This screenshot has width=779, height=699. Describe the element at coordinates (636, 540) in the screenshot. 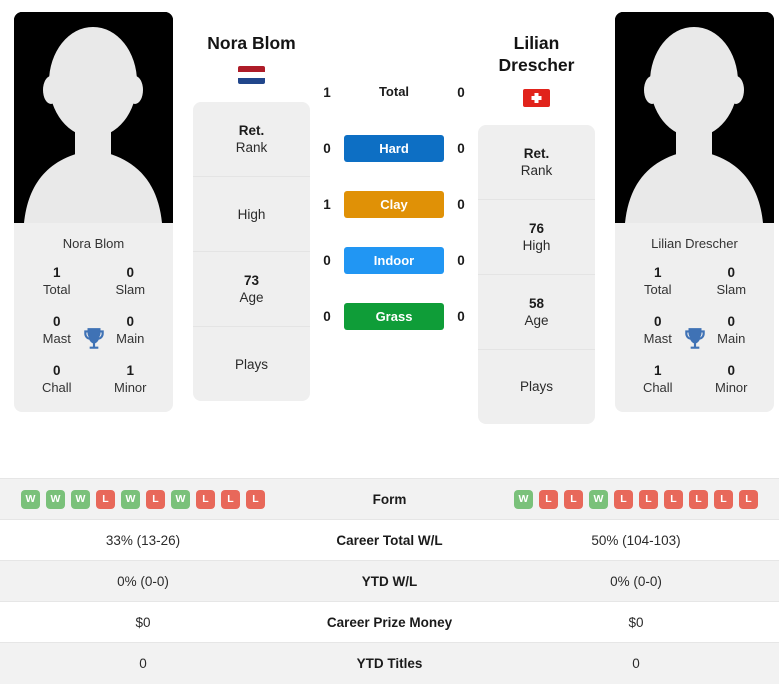

I see `right-value: 50% (104-103)` at that location.